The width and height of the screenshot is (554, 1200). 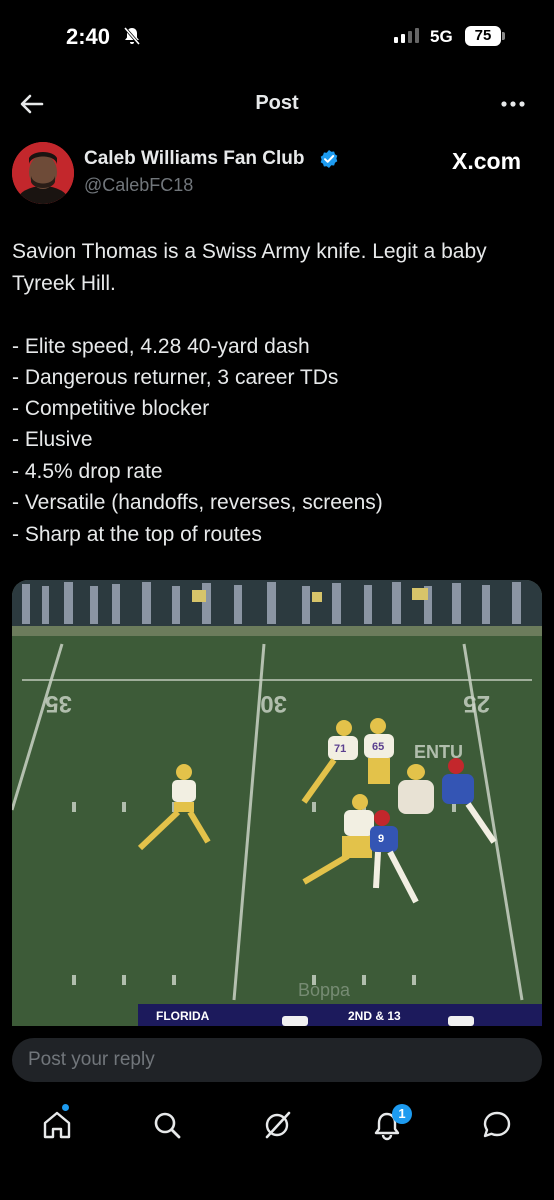 What do you see at coordinates (58, 703) in the screenshot?
I see `yard-number: 35` at bounding box center [58, 703].